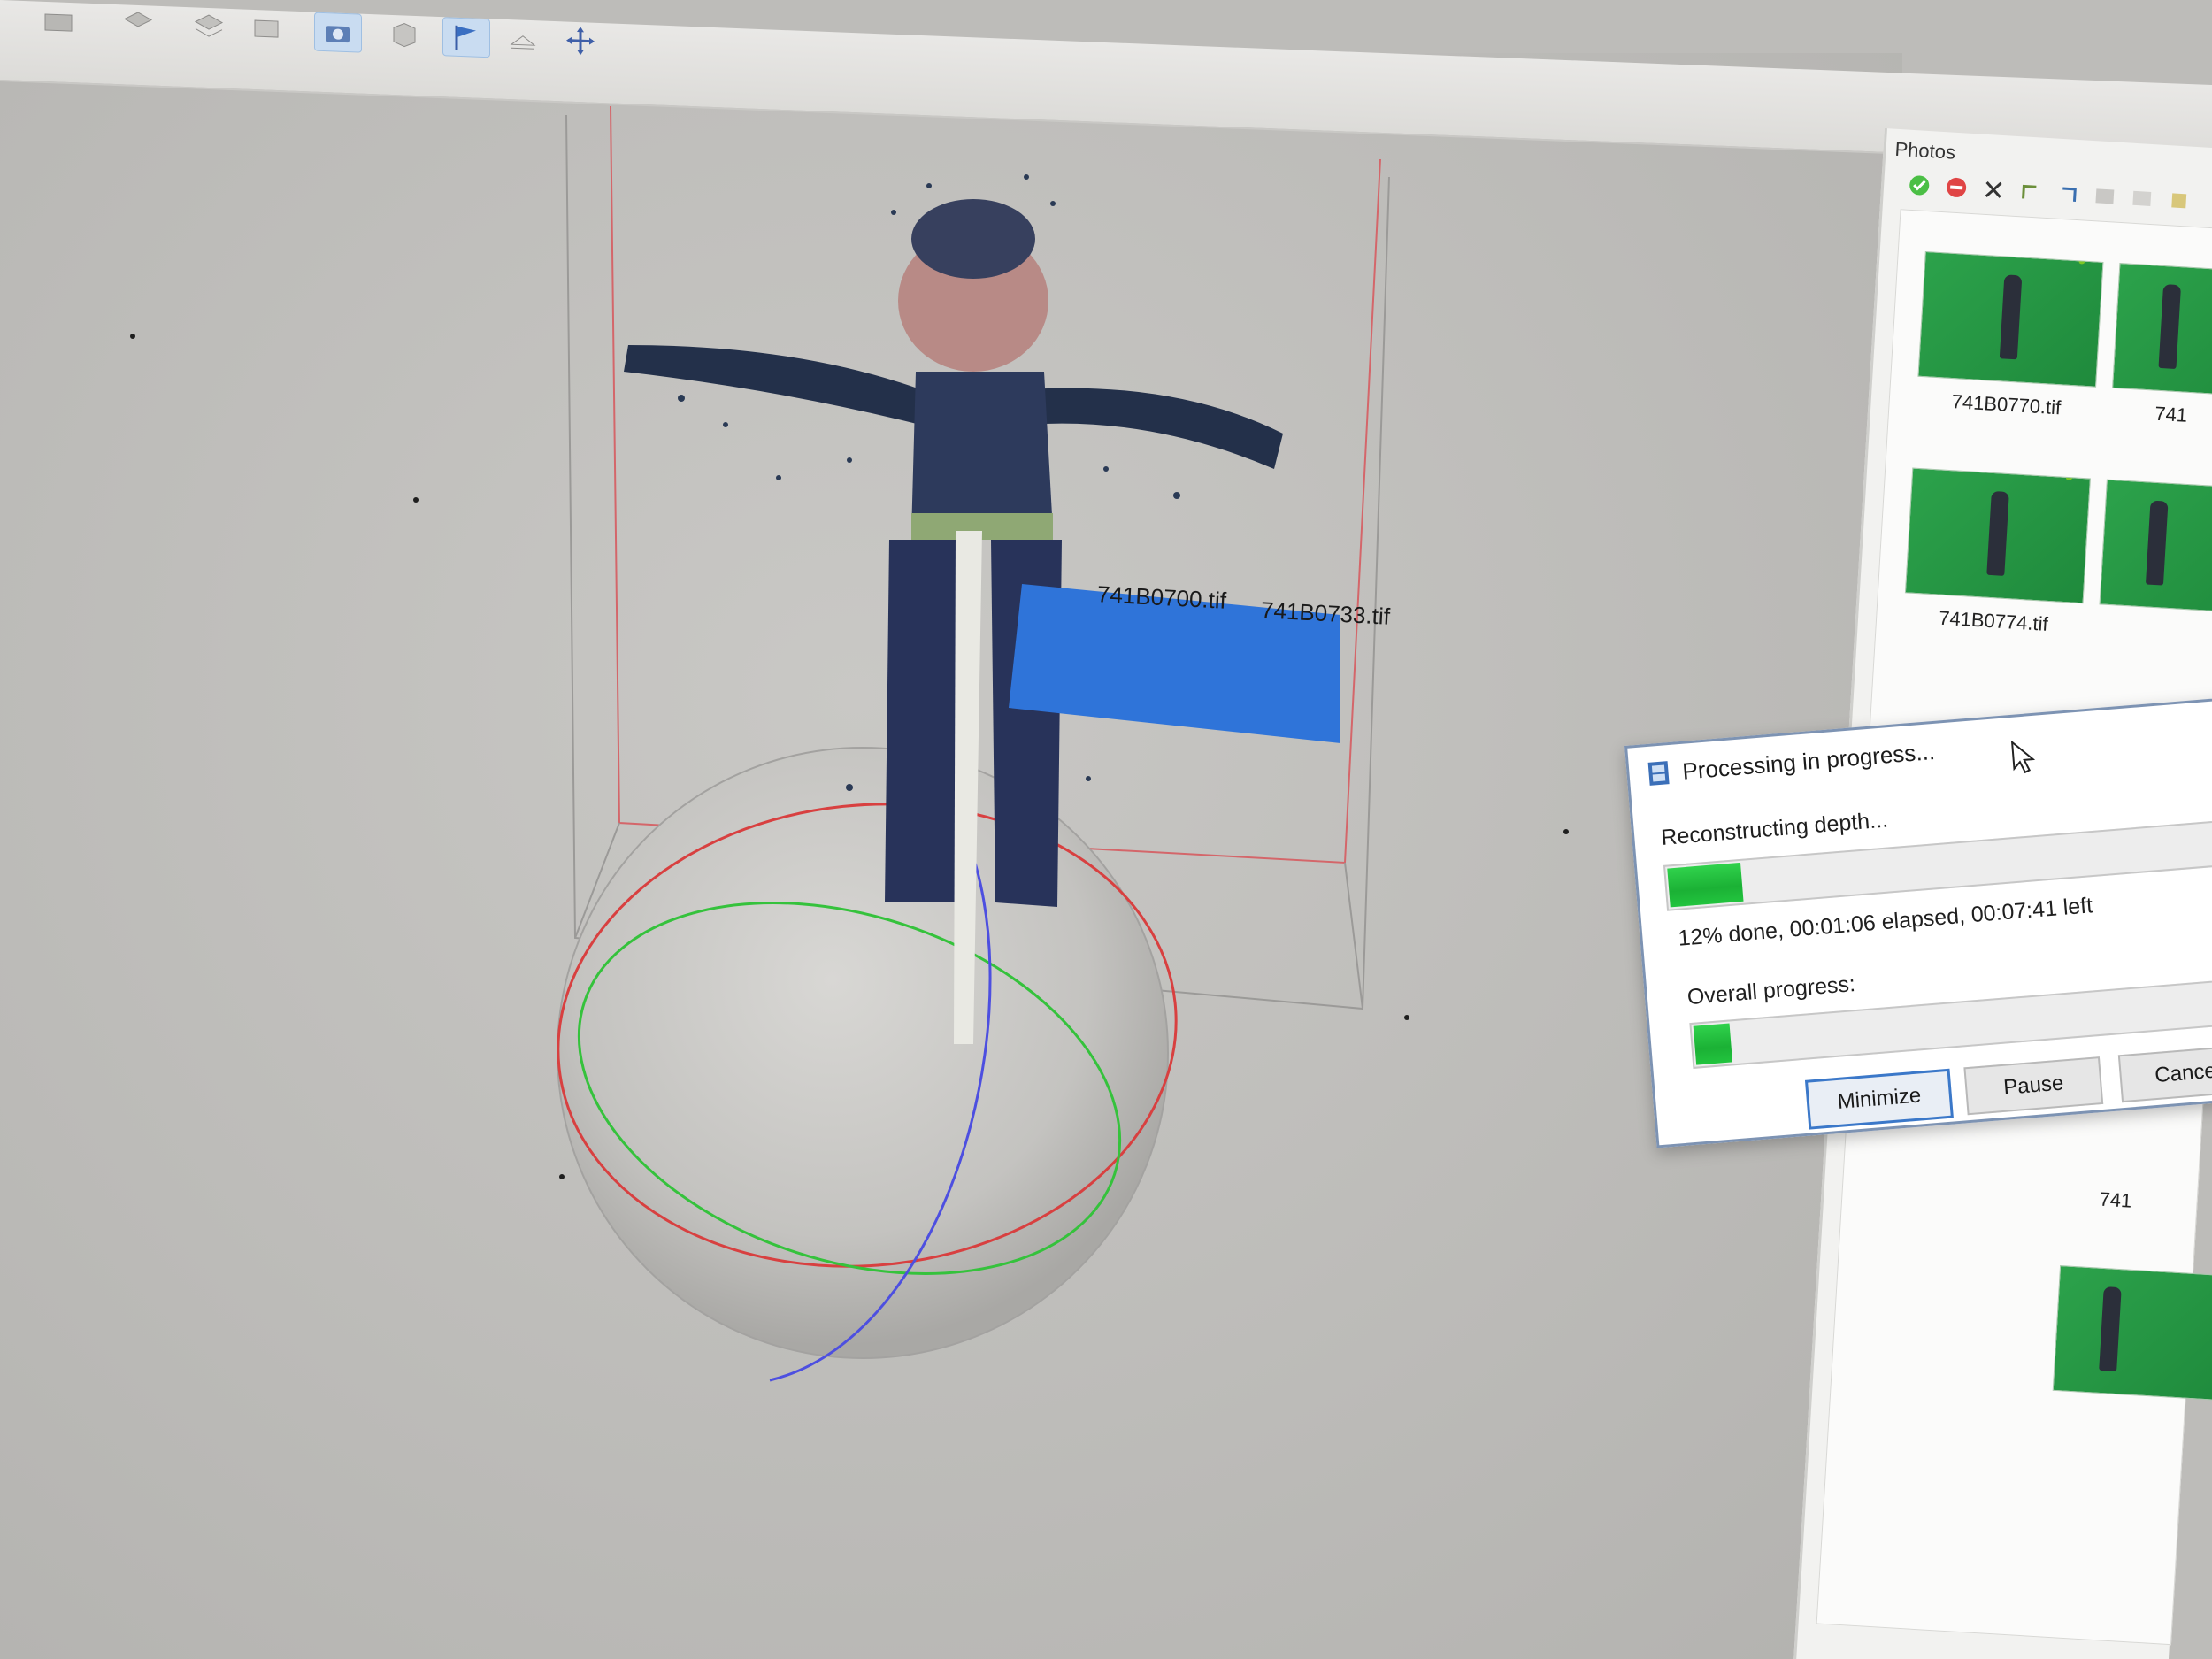 This screenshot has height=1659, width=2212. What do you see at coordinates (403, 34) in the screenshot?
I see `cube-icon` at bounding box center [403, 34].